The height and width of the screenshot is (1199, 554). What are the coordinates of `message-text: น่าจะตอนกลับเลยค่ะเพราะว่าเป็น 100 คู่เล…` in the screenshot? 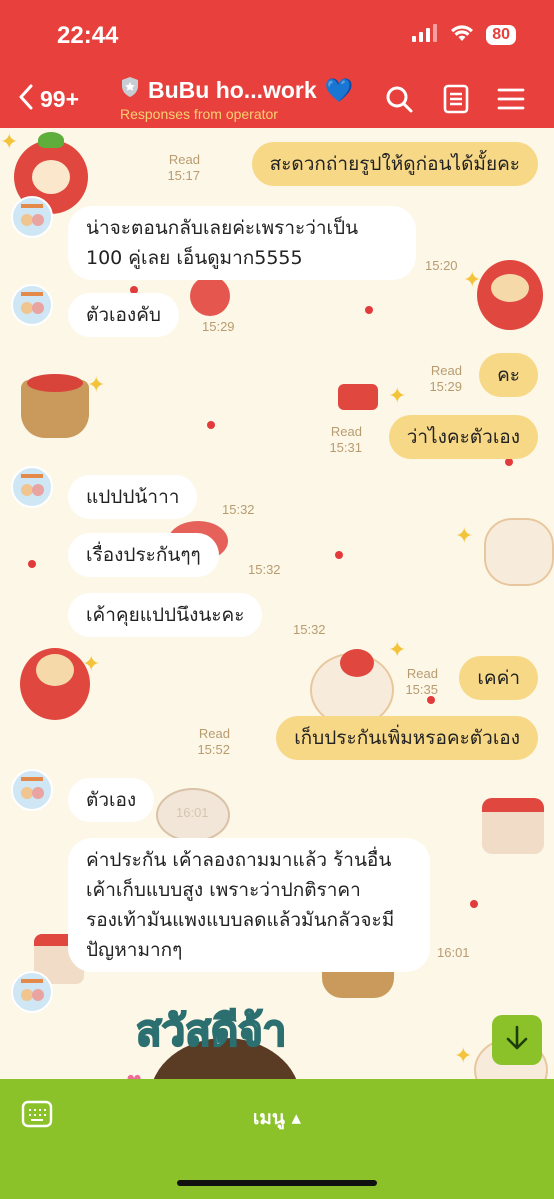 It's located at (222, 243).